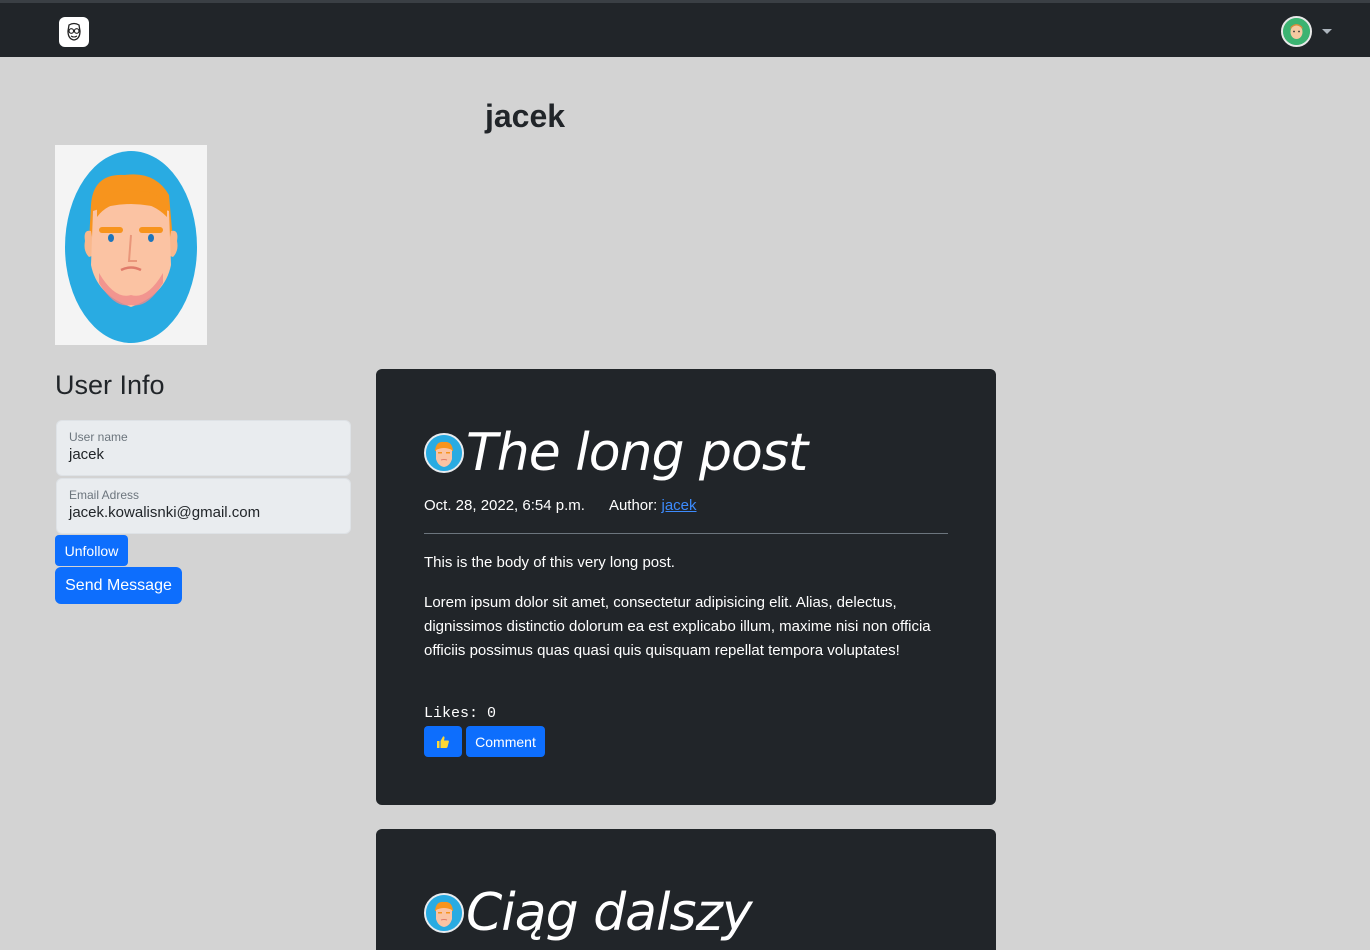 Image resolution: width=1370 pixels, height=950 pixels. What do you see at coordinates (87, 454) in the screenshot?
I see `field-value: jacek` at bounding box center [87, 454].